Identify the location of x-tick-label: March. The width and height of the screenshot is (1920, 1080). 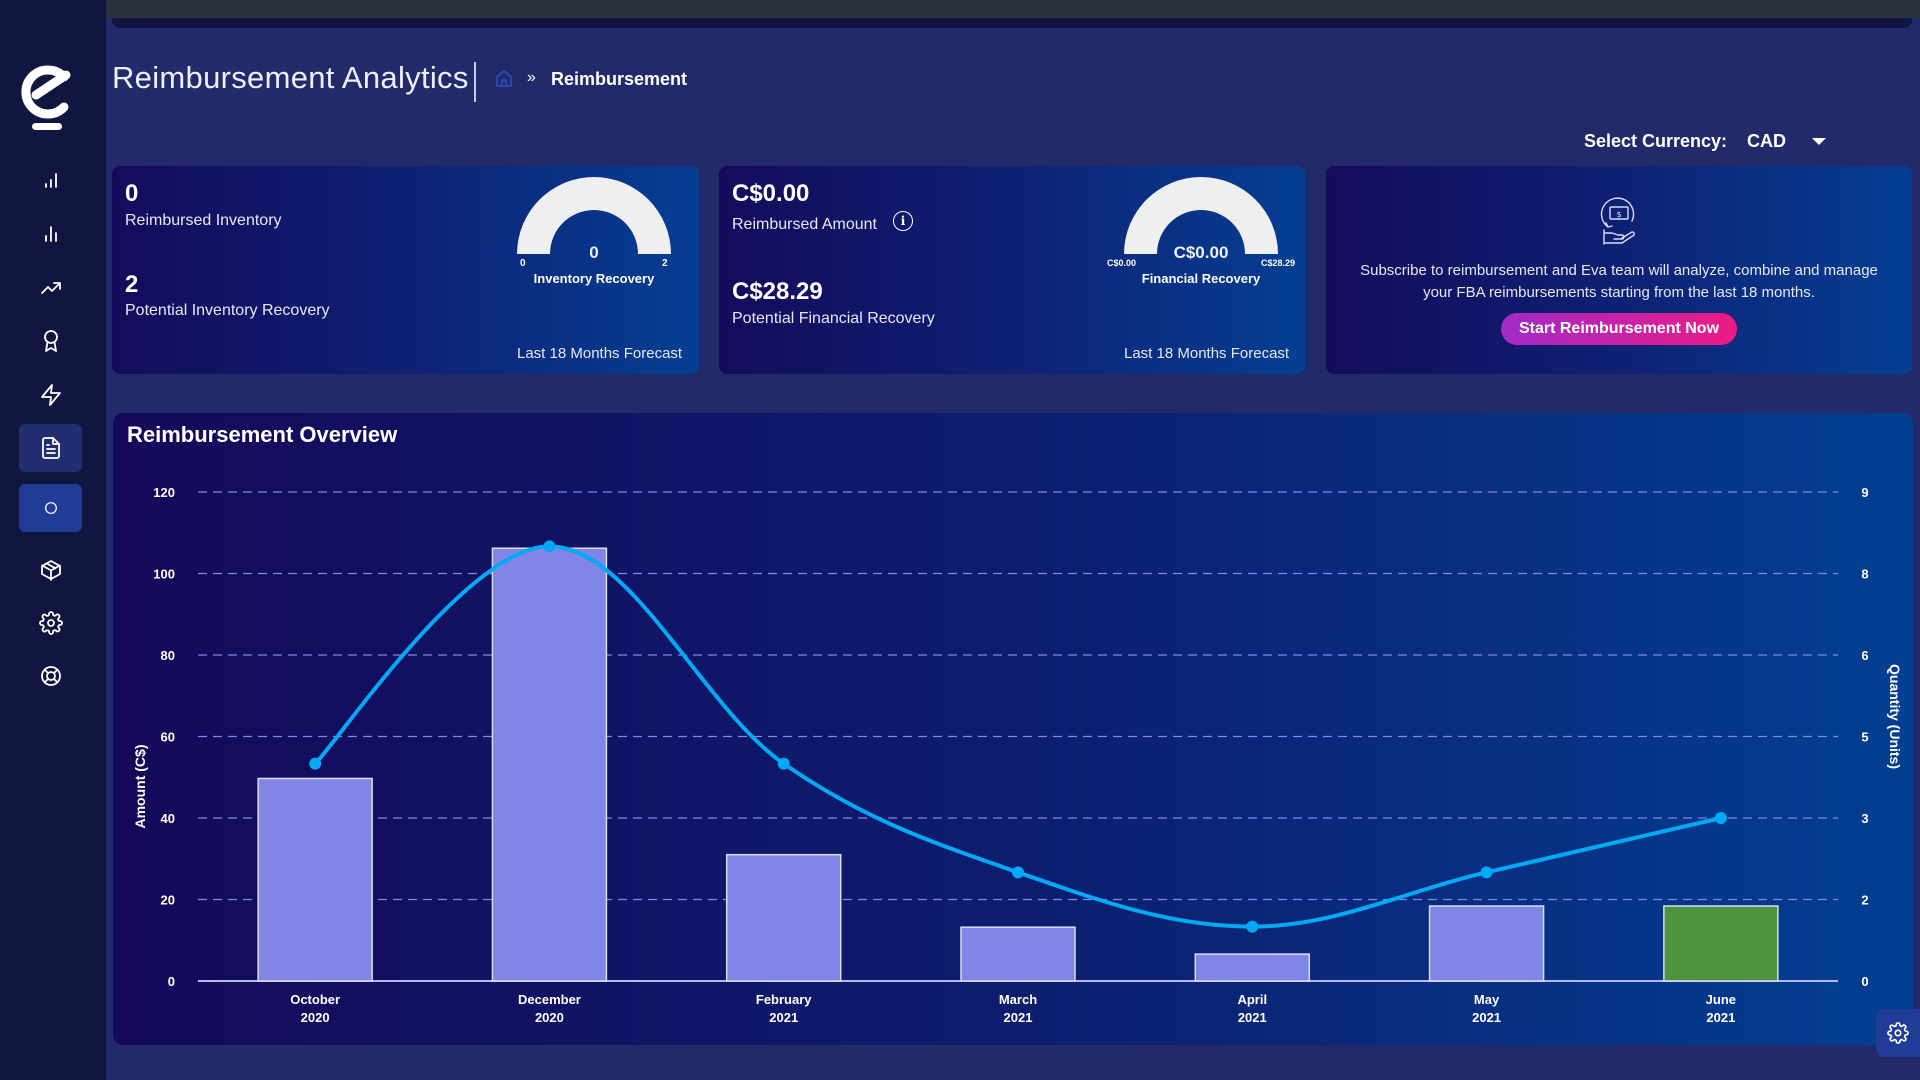
(1018, 999).